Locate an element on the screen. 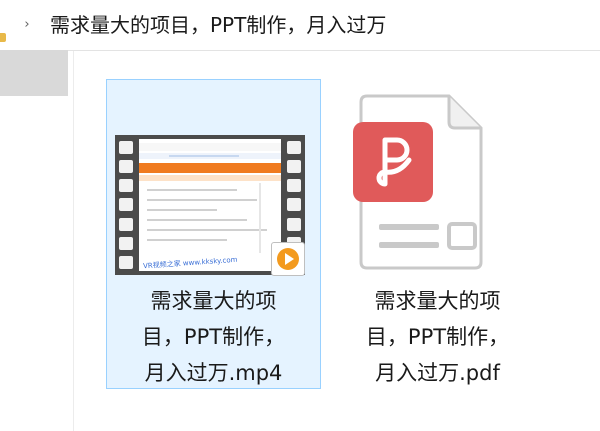 This screenshot has width=600, height=431. film-perforations-left is located at coordinates (126, 205).